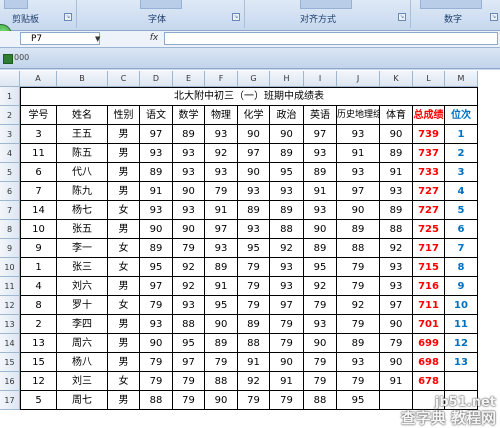 The height and width of the screenshot is (428, 500). What do you see at coordinates (10, 172) in the screenshot?
I see `row-header-5: 5` at bounding box center [10, 172].